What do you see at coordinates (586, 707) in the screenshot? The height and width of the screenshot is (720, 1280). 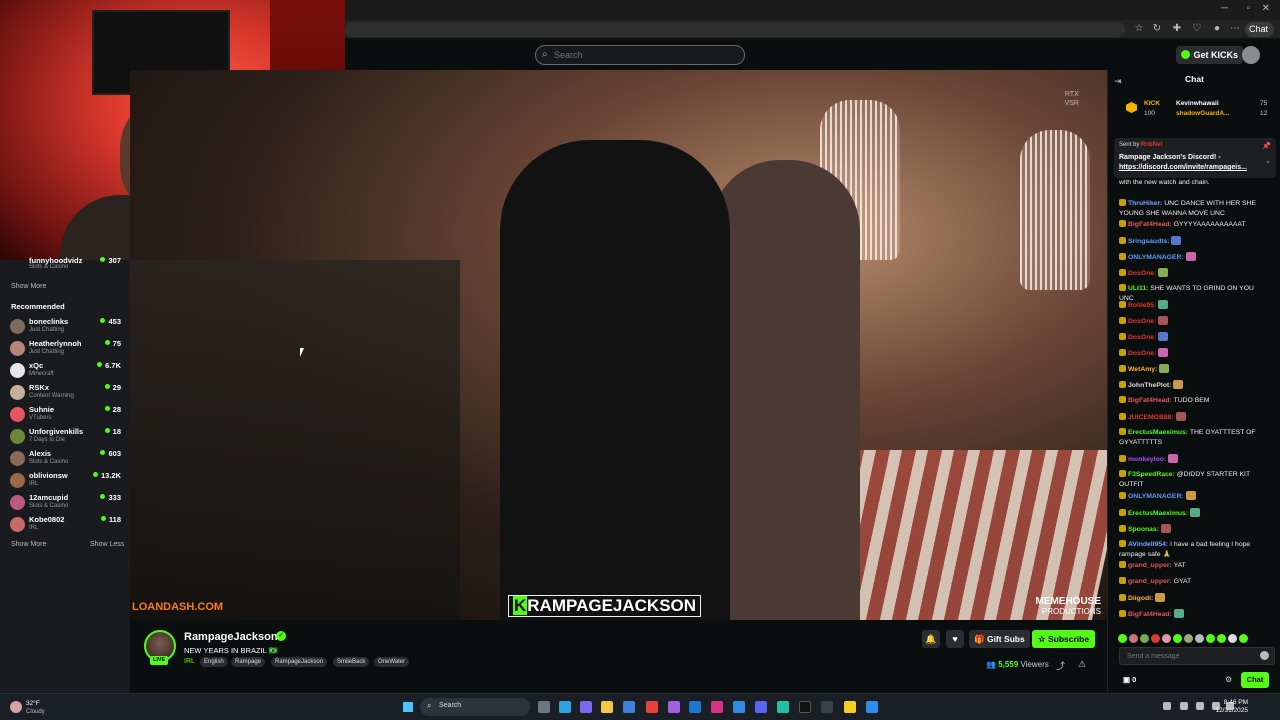 I see `copilot-icon` at bounding box center [586, 707].